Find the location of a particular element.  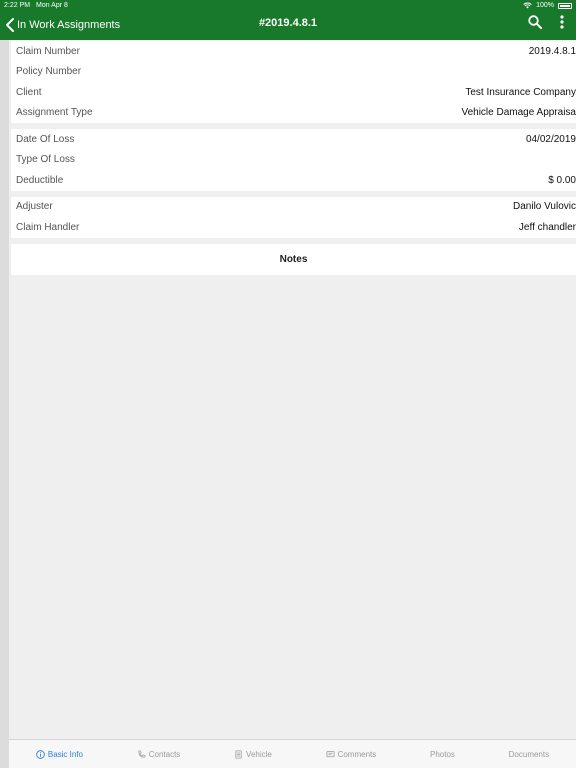

vehicle-icon is located at coordinates (238, 754).